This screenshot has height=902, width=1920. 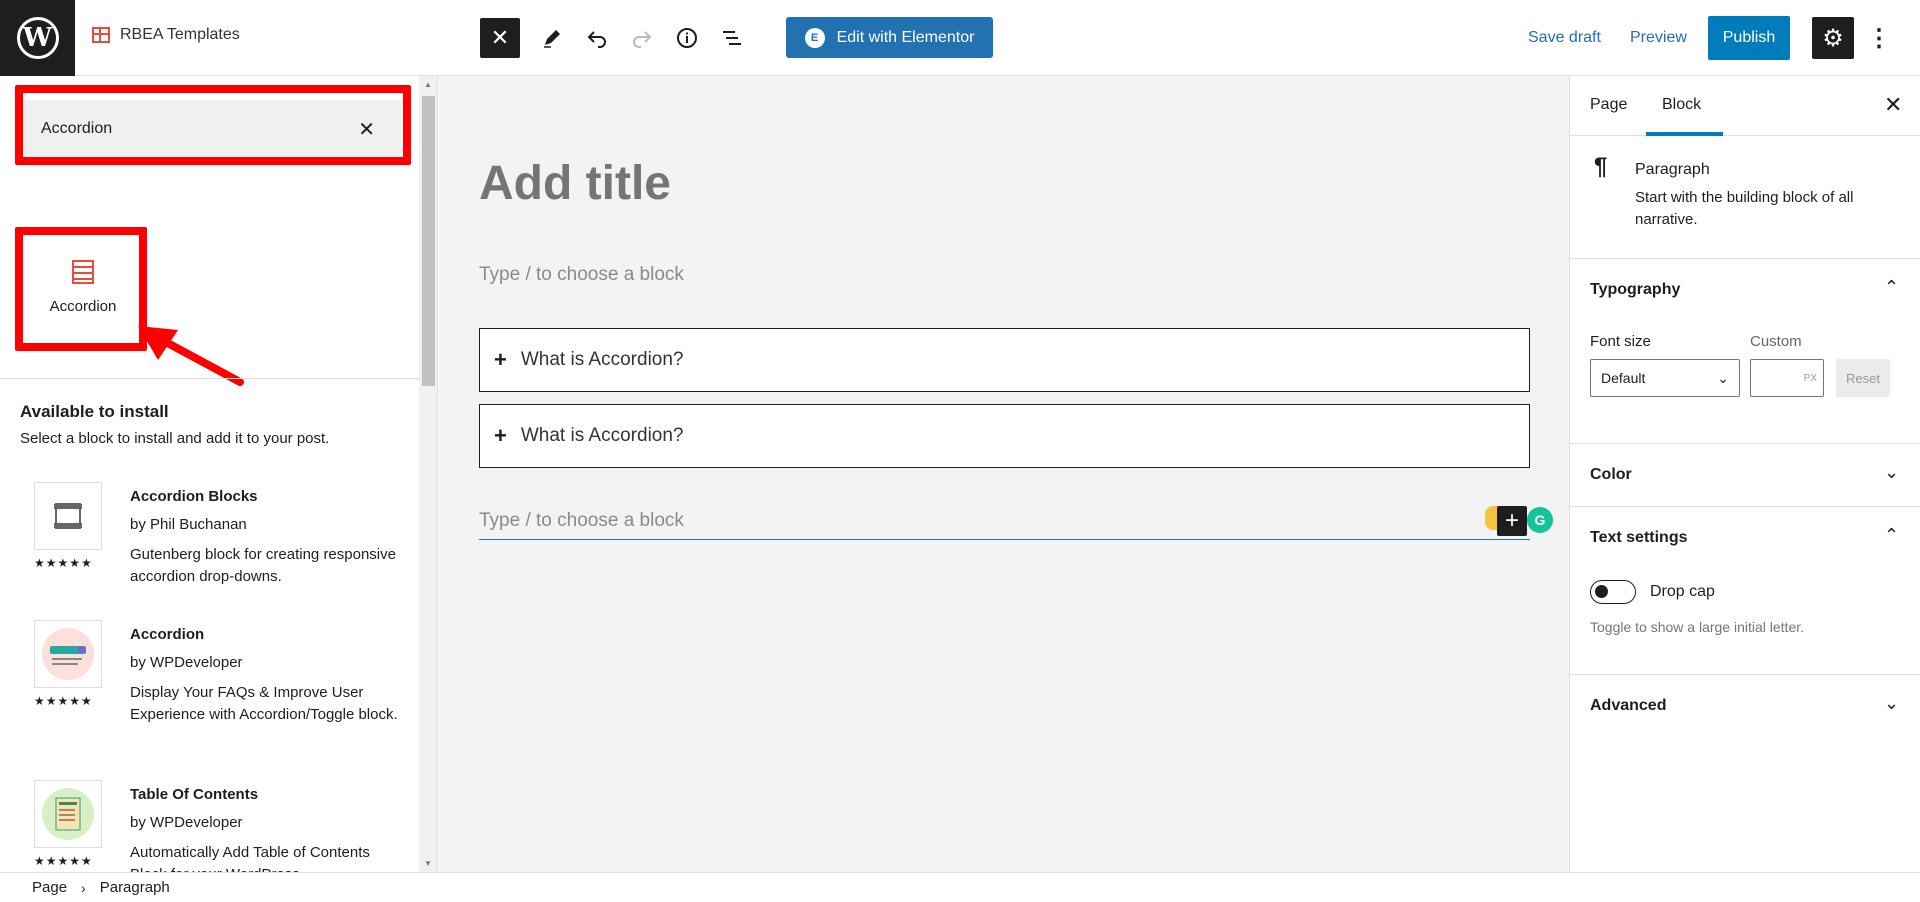 I want to click on block-breadcrumb: Page › Paragraph, so click(x=960, y=887).